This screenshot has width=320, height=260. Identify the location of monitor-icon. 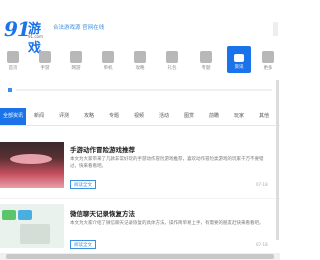
(108, 57).